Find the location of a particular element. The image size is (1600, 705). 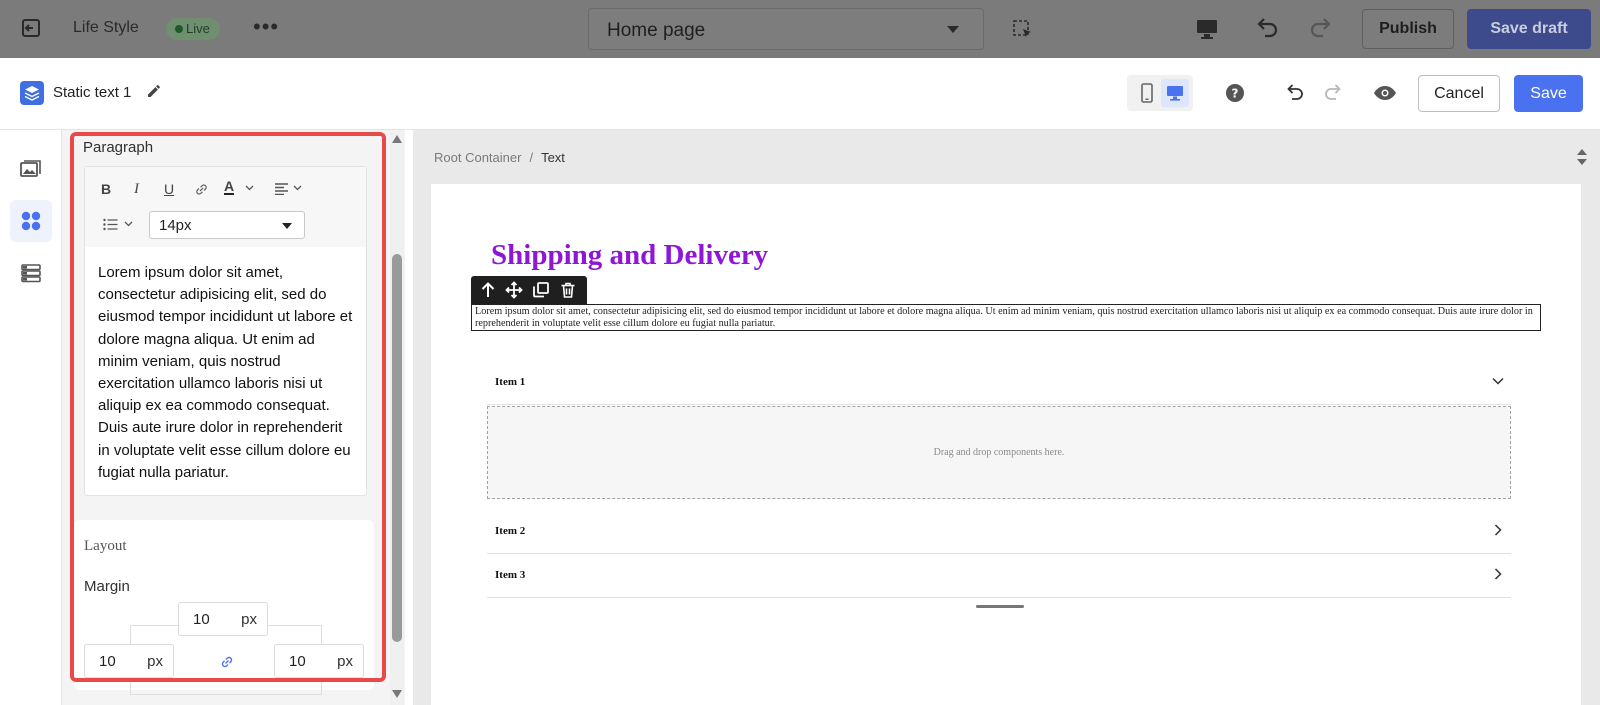

cancel-button: Cancel is located at coordinates (1459, 93).